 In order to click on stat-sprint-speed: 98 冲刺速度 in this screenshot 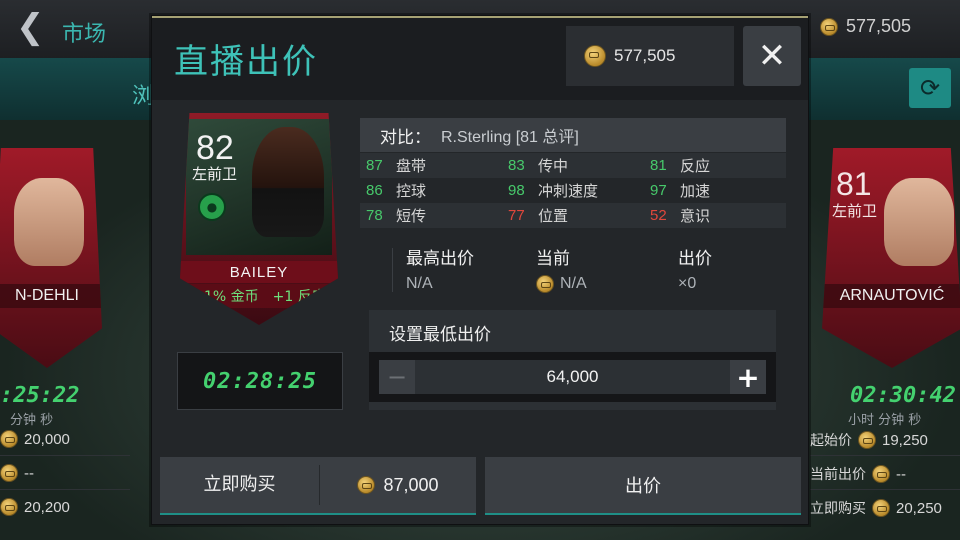, I will do `click(553, 191)`.